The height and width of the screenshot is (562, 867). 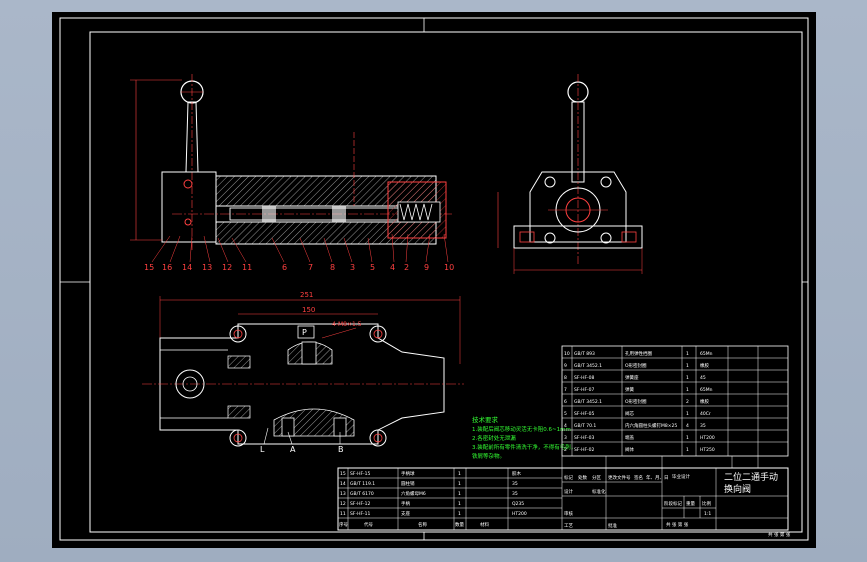 What do you see at coordinates (408, 473) in the screenshot?
I see `bom-name: 手柄球` at bounding box center [408, 473].